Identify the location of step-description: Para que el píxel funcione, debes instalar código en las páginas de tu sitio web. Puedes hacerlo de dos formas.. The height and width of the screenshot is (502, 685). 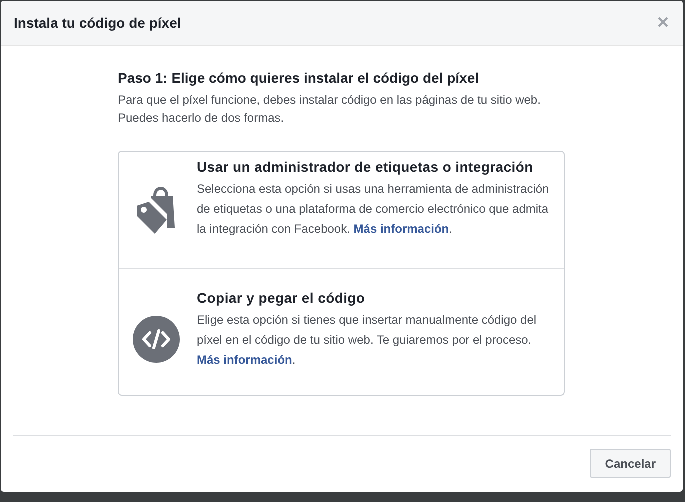
(330, 109).